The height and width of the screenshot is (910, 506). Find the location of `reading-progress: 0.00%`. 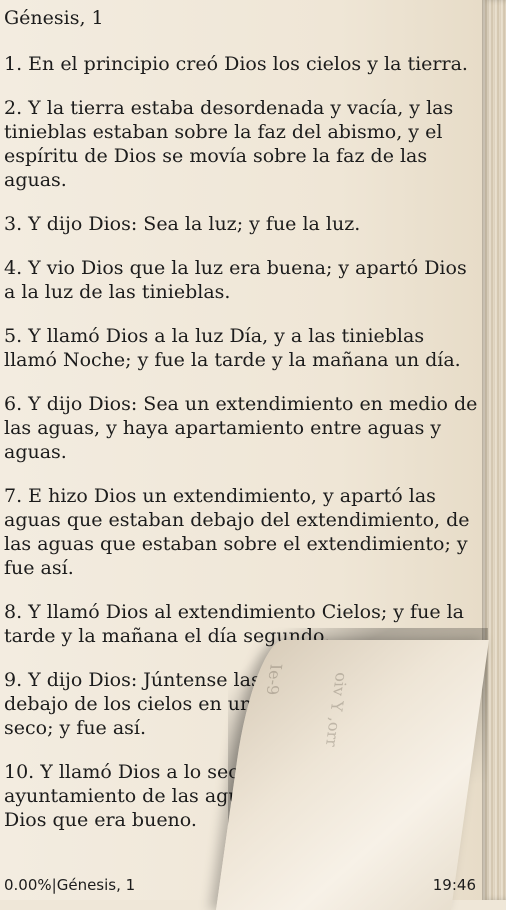

reading-progress: 0.00% is located at coordinates (28, 885).